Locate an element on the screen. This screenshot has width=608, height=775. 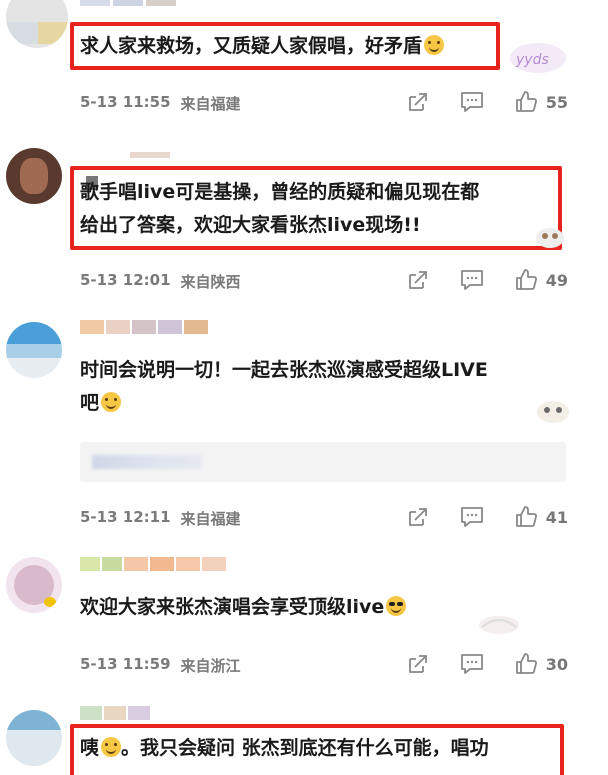
comment-text: 时间会说明一切！一起去张杰巡演感受超级LIVE 吧 is located at coordinates (284, 386).